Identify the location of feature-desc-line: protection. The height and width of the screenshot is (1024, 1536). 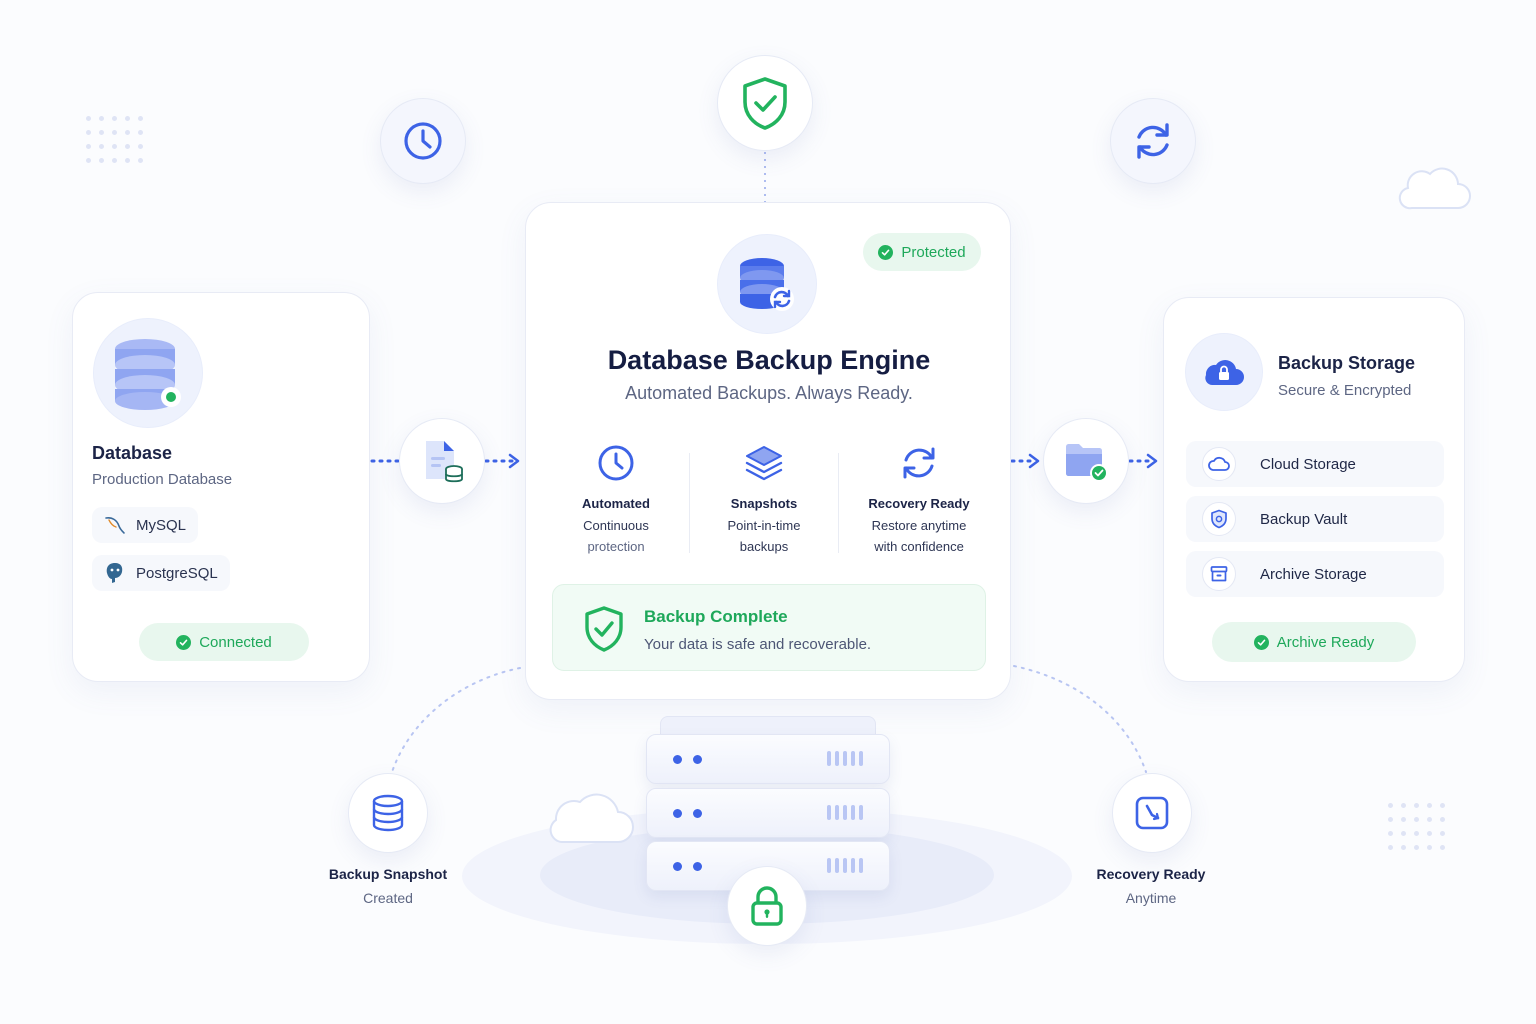
(616, 546).